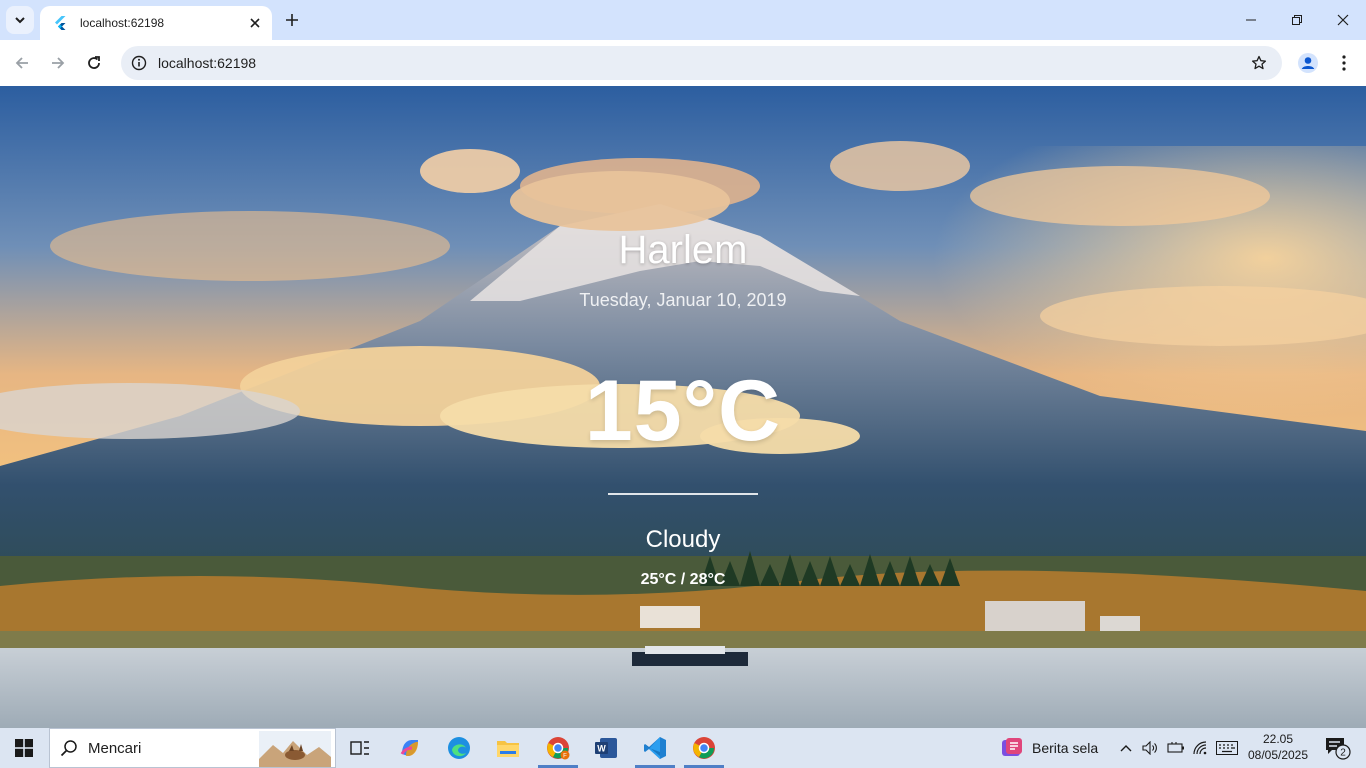 The height and width of the screenshot is (768, 1366). What do you see at coordinates (1012, 747) in the screenshot?
I see `news-icon` at bounding box center [1012, 747].